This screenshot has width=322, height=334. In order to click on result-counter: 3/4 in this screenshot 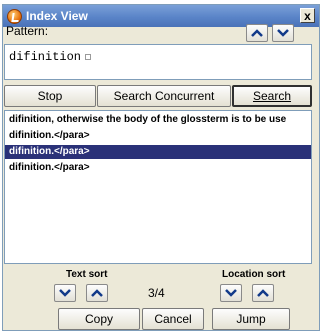, I will do `click(156, 293)`.